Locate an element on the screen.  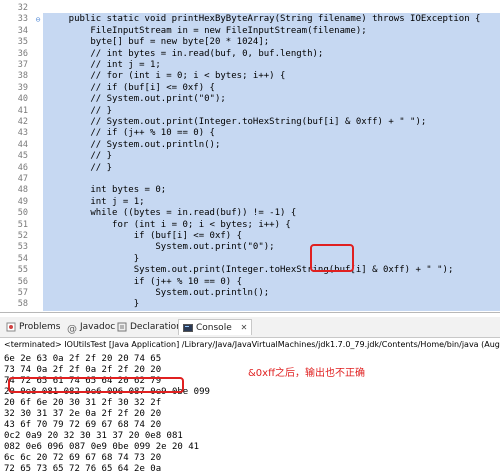
tab-declaration: Declaration is located at coordinates (149, 327).